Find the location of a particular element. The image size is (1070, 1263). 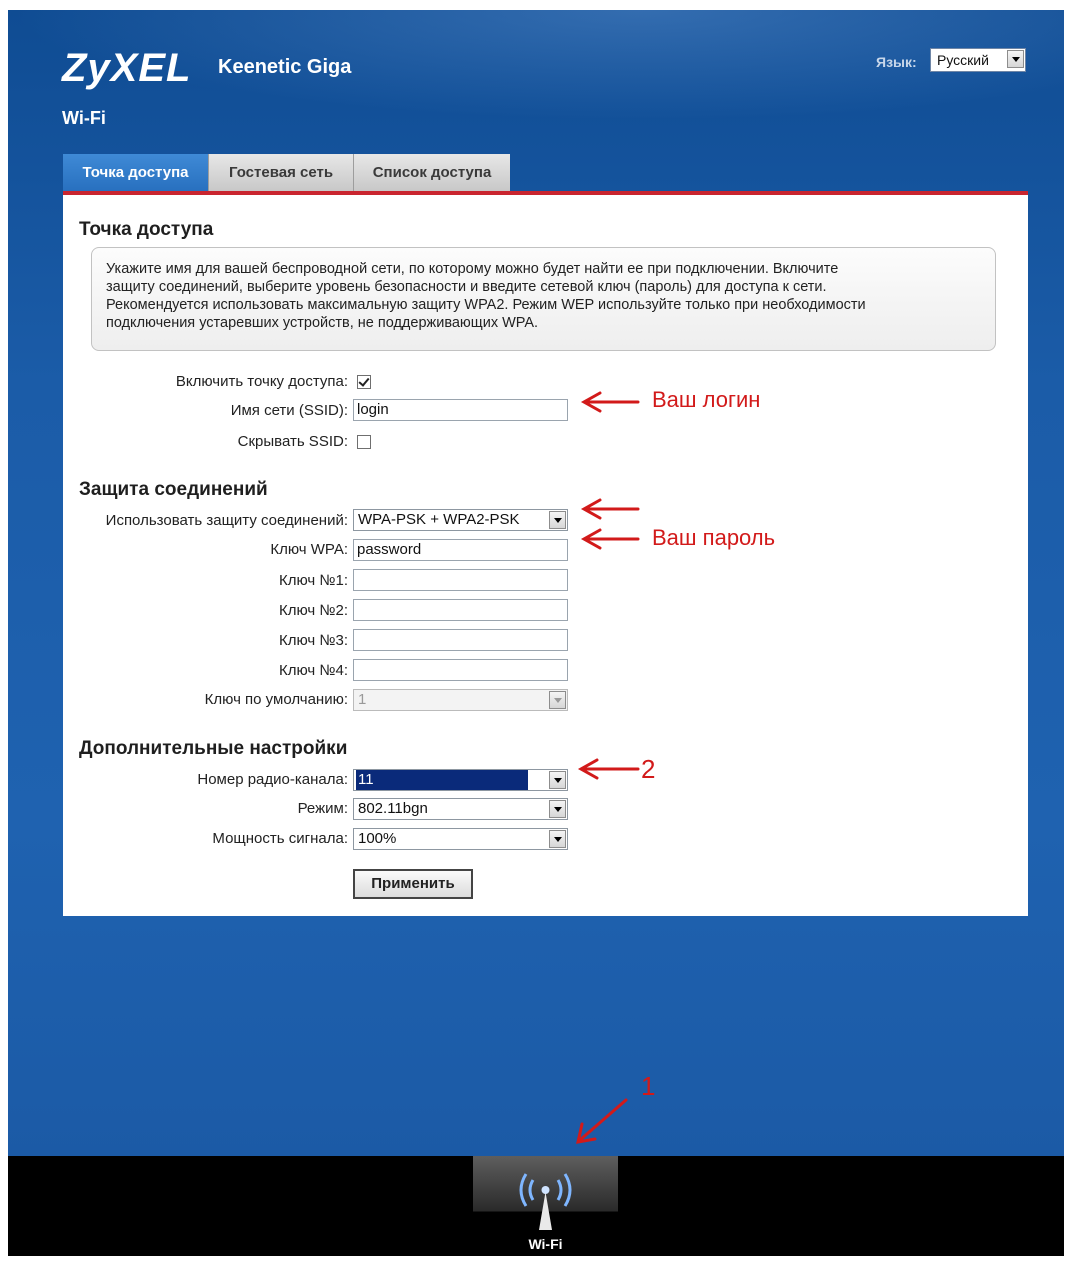

annotation-password: Ваш пароль is located at coordinates (714, 537).